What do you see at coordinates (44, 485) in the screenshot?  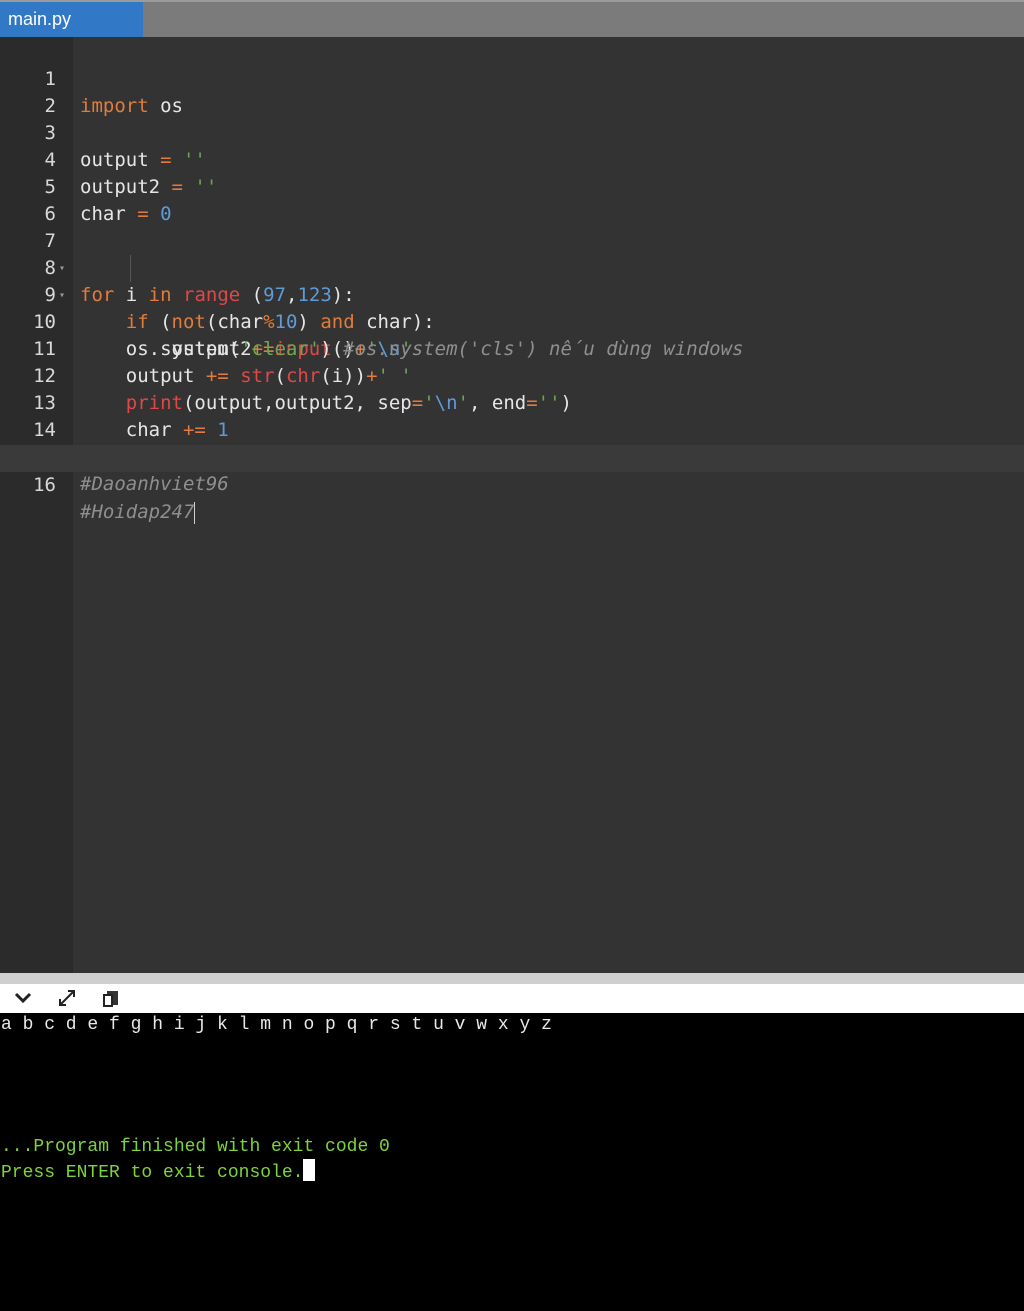 I see `line-number: 16` at bounding box center [44, 485].